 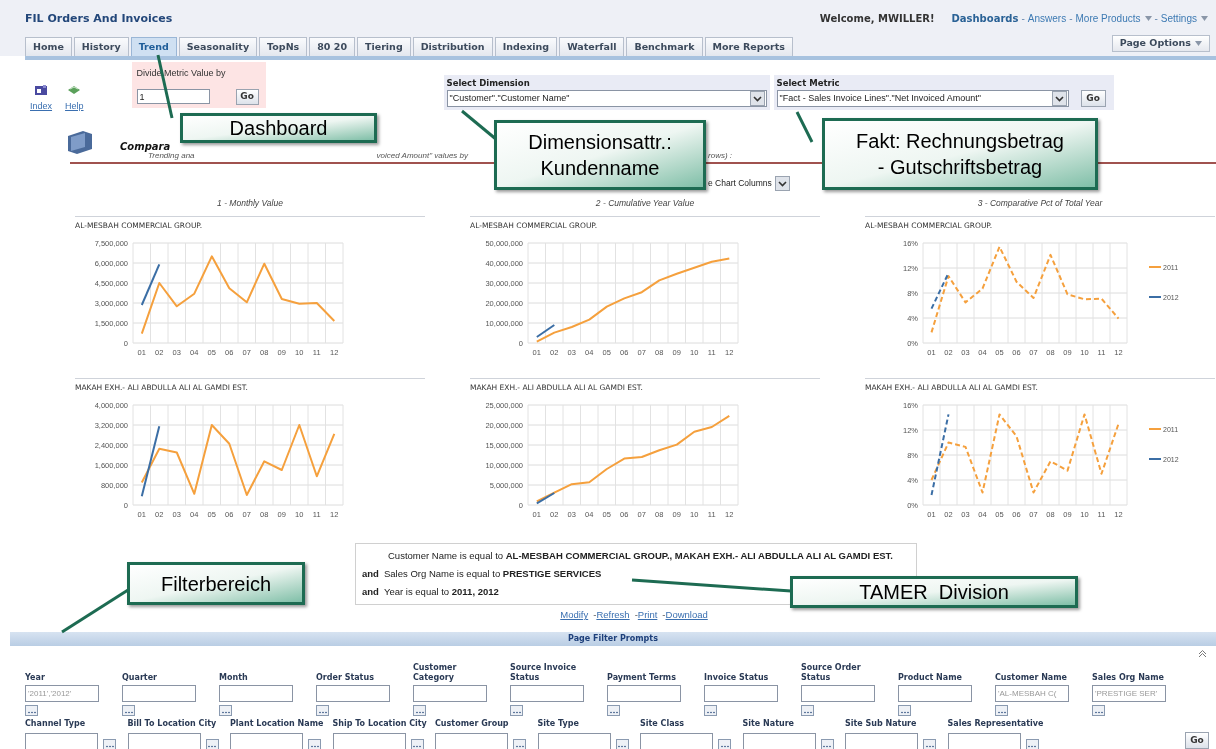 I want to click on prompt-label: Source Invoice Status, so click(x=544, y=673).